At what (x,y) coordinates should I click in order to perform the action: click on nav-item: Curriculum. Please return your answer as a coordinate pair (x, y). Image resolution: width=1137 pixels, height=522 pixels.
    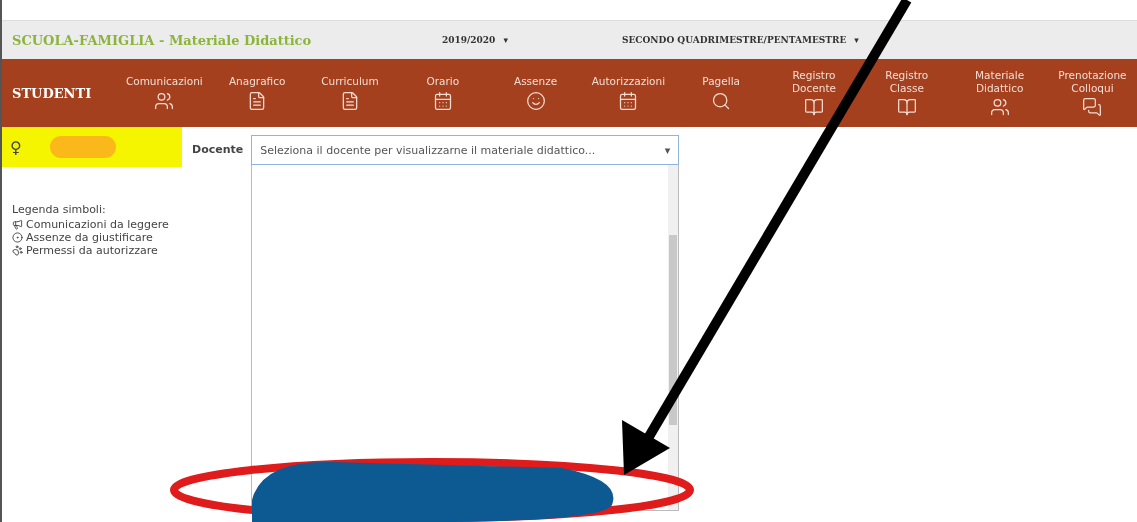
    Looking at the image, I should click on (350, 93).